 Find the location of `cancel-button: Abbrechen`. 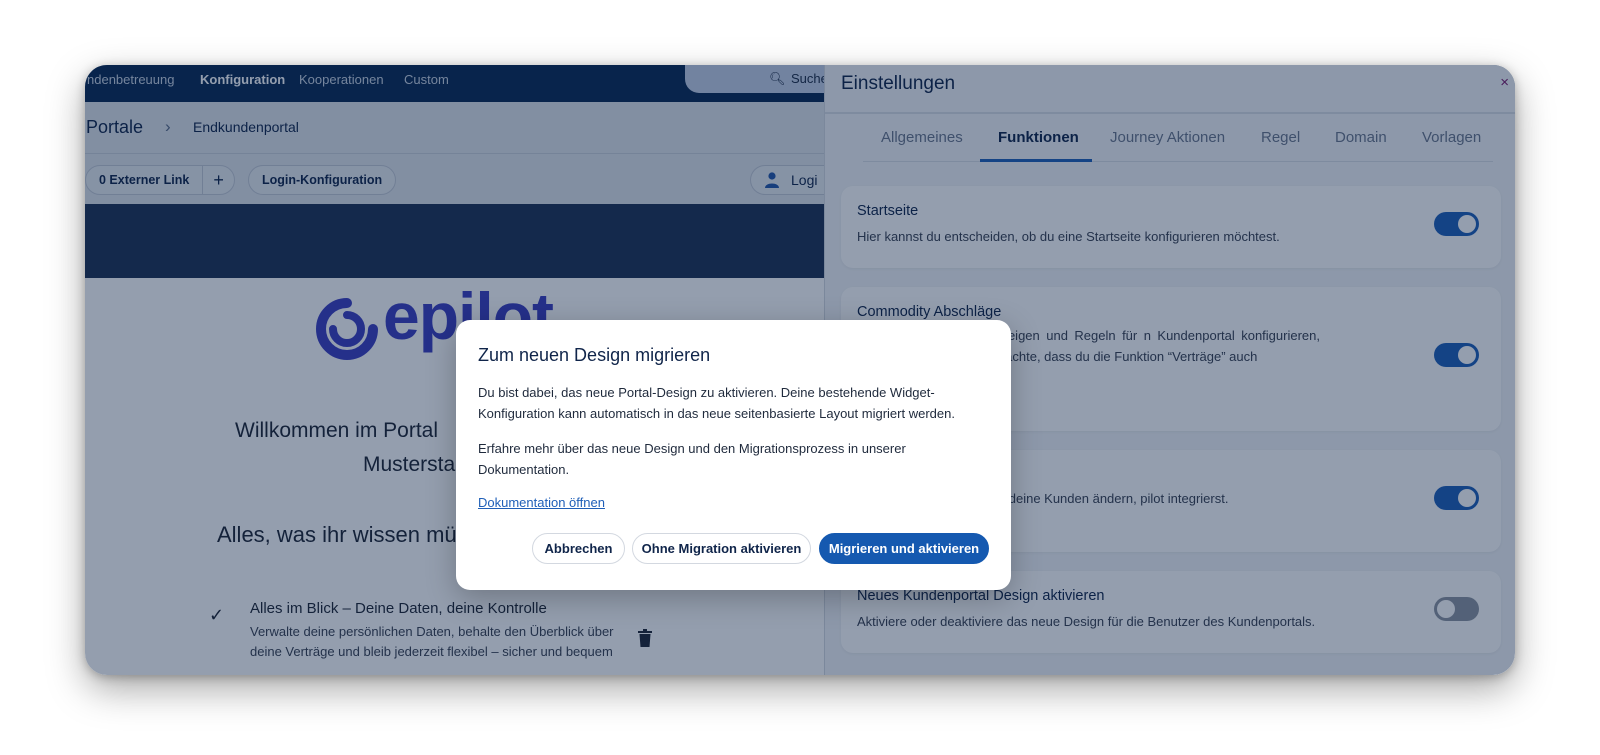

cancel-button: Abbrechen is located at coordinates (578, 548).